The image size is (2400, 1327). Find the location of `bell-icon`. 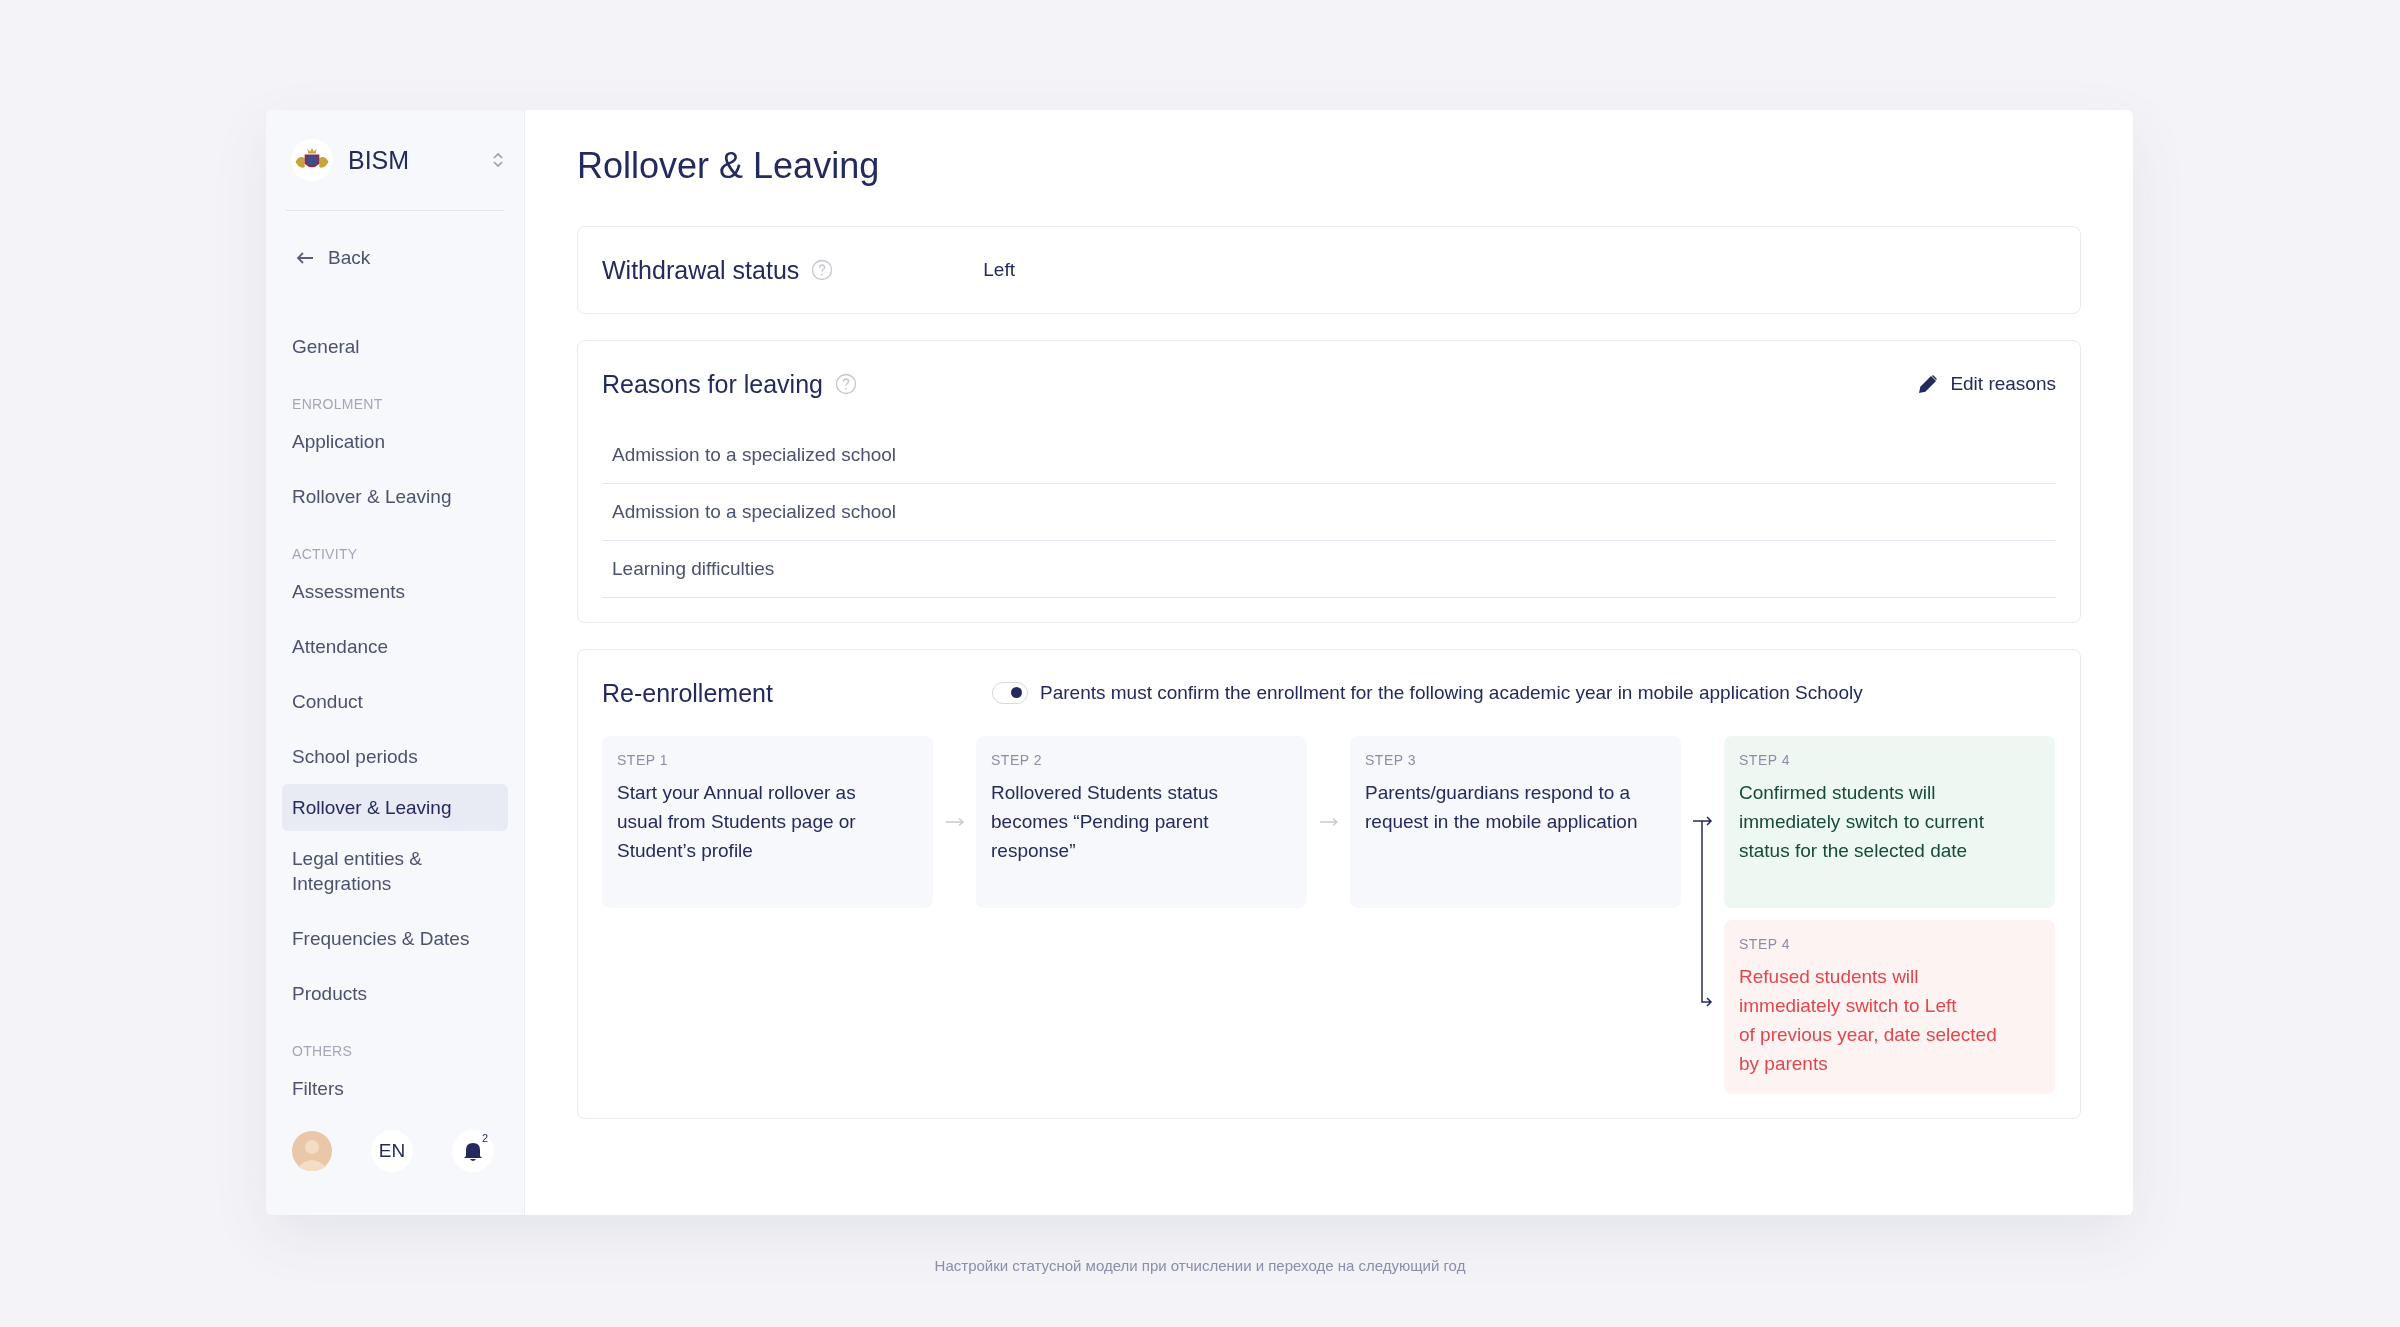

bell-icon is located at coordinates (473, 1151).